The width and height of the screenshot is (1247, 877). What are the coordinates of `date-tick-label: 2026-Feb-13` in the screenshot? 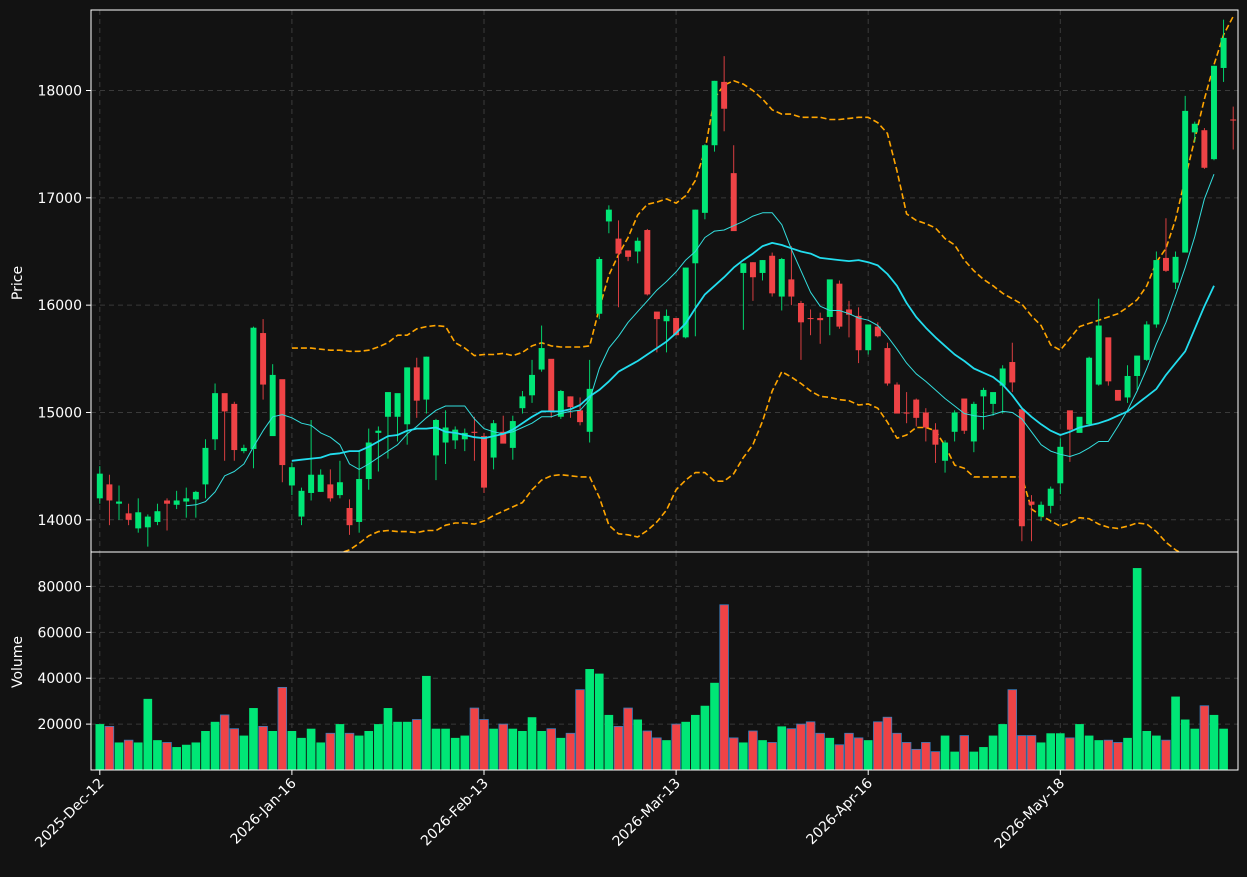 It's located at (455, 813).